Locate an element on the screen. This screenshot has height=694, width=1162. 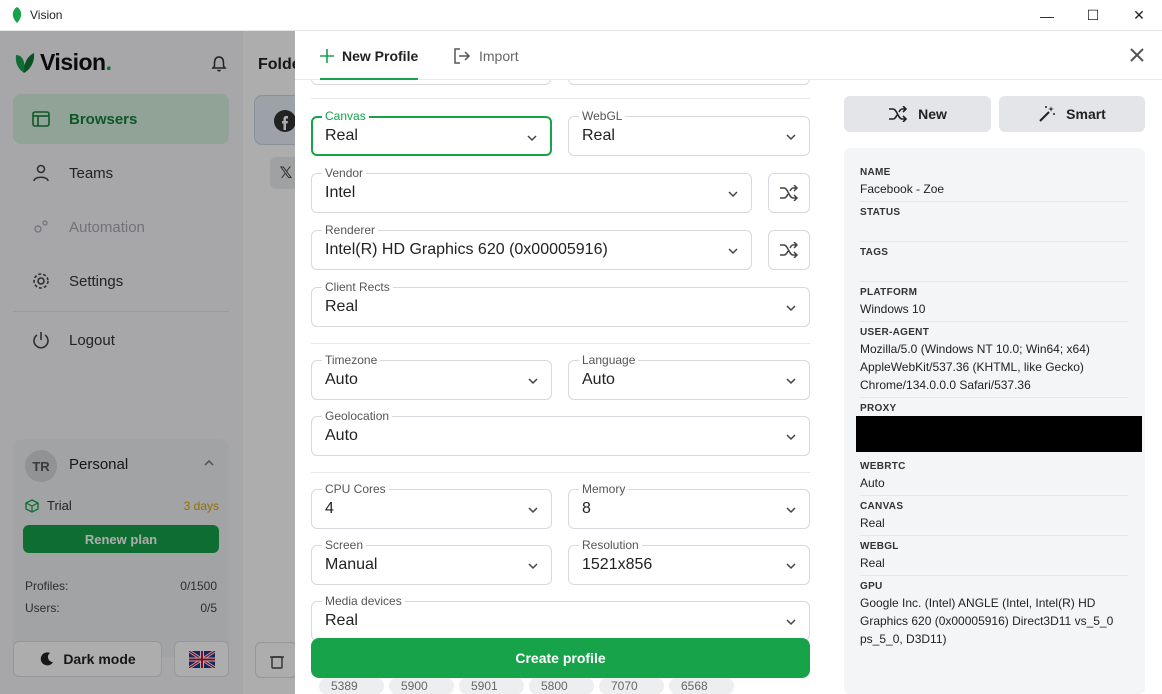
tab-import: Import is located at coordinates (486, 55).